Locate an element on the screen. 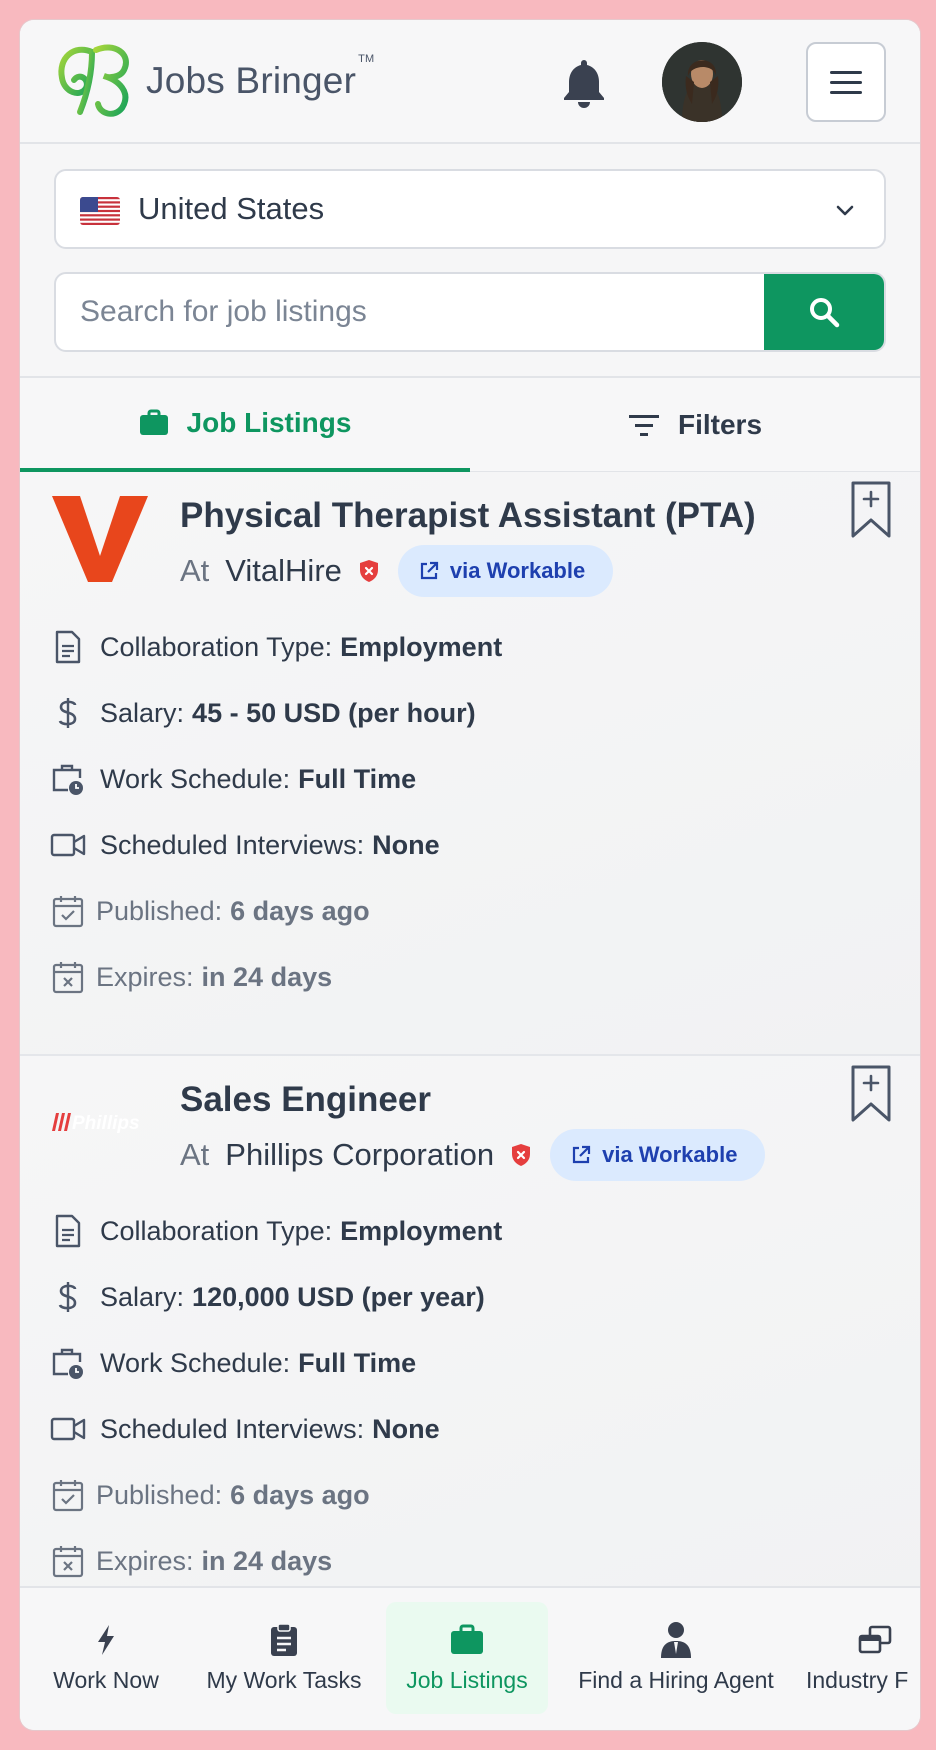 The height and width of the screenshot is (1750, 936). expires-row: Expires: in 24 days is located at coordinates (276, 1561).